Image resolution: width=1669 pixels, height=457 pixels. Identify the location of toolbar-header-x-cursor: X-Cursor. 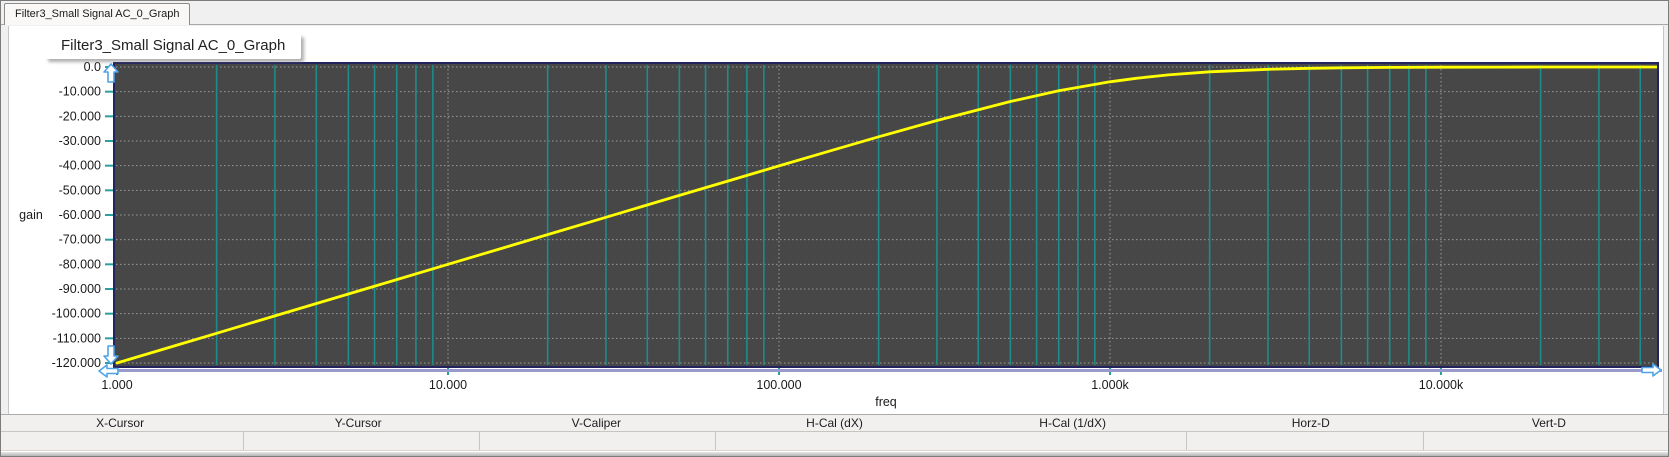
(120, 423).